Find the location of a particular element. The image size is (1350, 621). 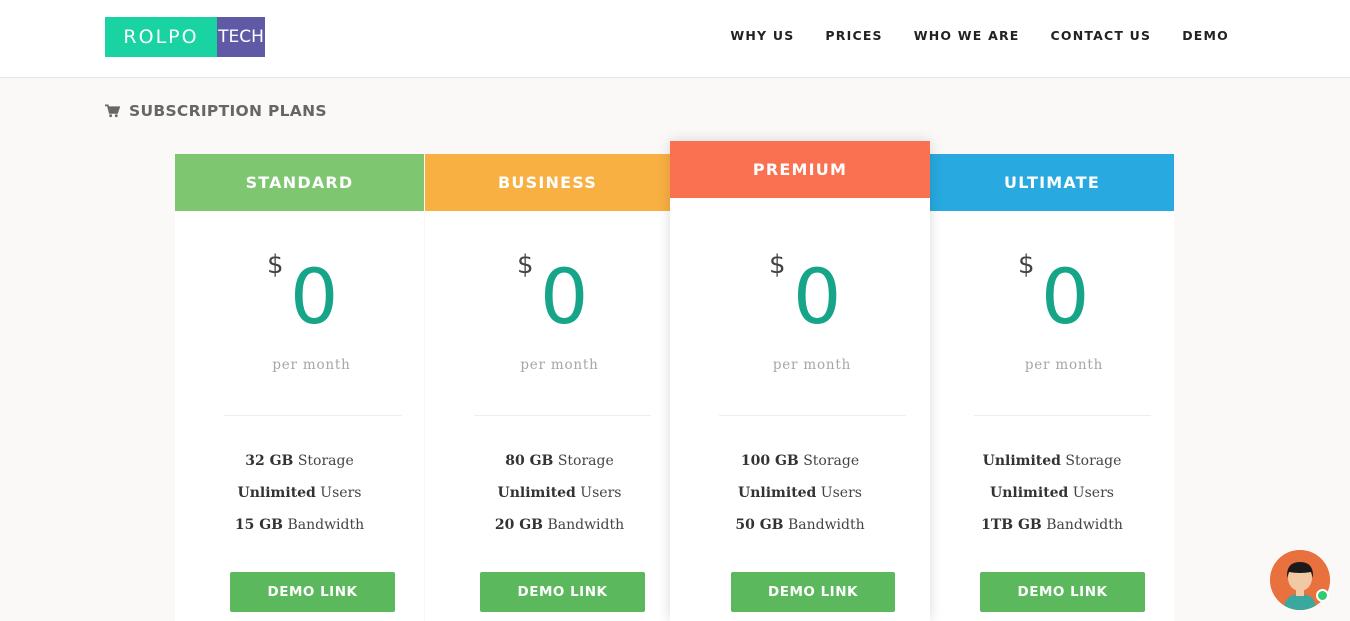

feature-value: 50 GB is located at coordinates (759, 525).